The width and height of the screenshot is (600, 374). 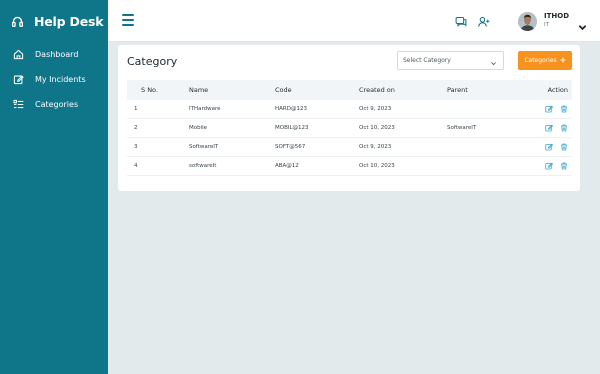 What do you see at coordinates (136, 147) in the screenshot?
I see `cell-sno: 3` at bounding box center [136, 147].